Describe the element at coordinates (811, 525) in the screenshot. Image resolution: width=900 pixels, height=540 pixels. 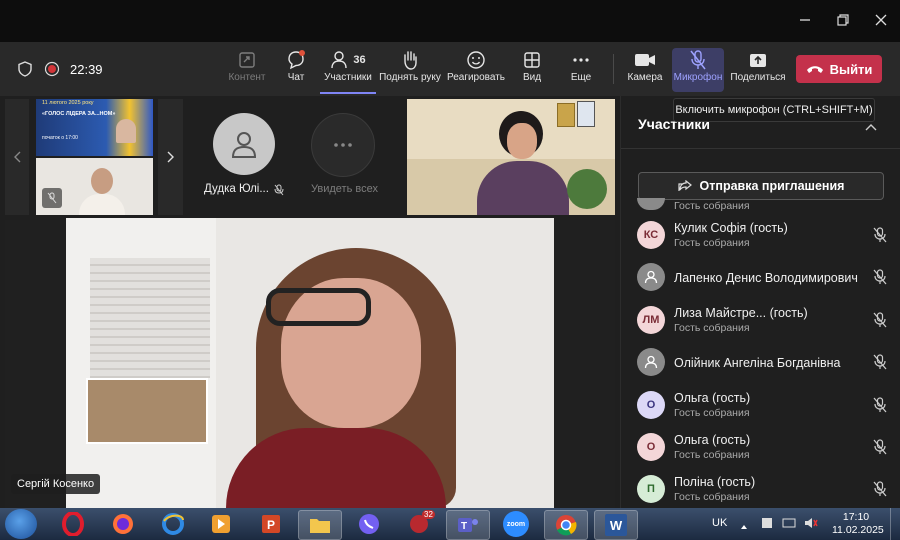
I see `volume-muted-icon` at that location.